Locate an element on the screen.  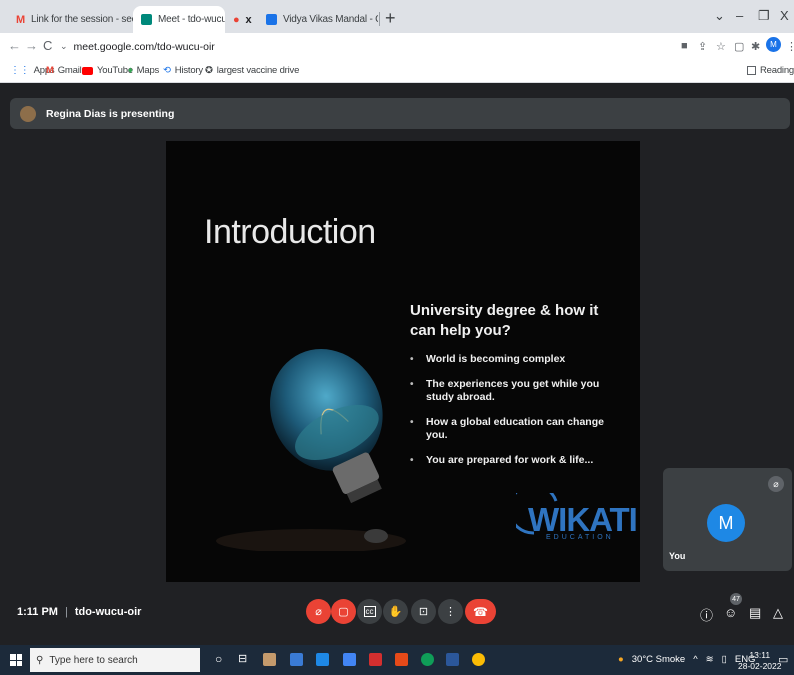
mic-off-icon: ⌀ is located at coordinates (318, 612).